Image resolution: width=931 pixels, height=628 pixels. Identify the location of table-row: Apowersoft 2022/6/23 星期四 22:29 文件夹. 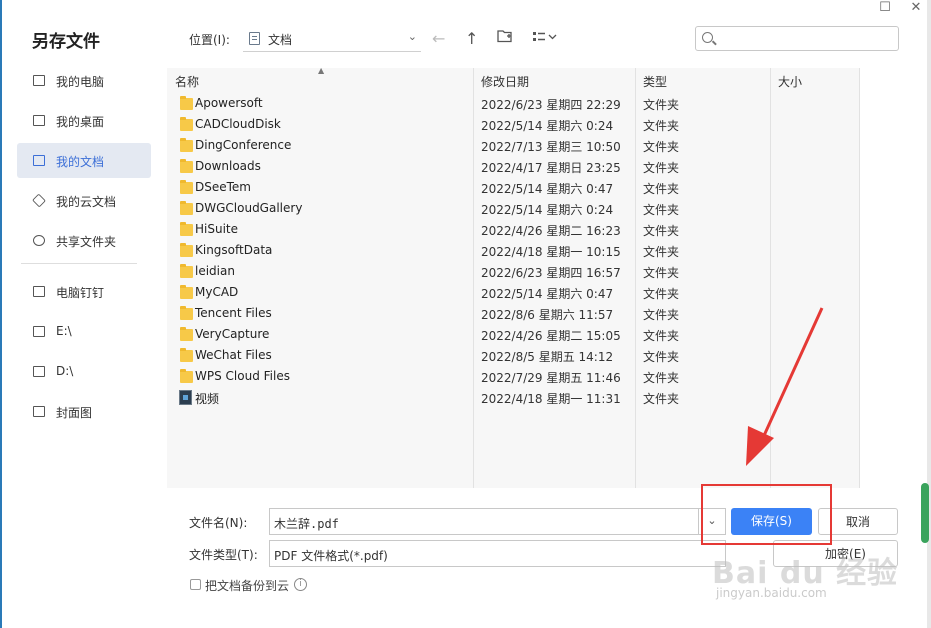
(510, 103).